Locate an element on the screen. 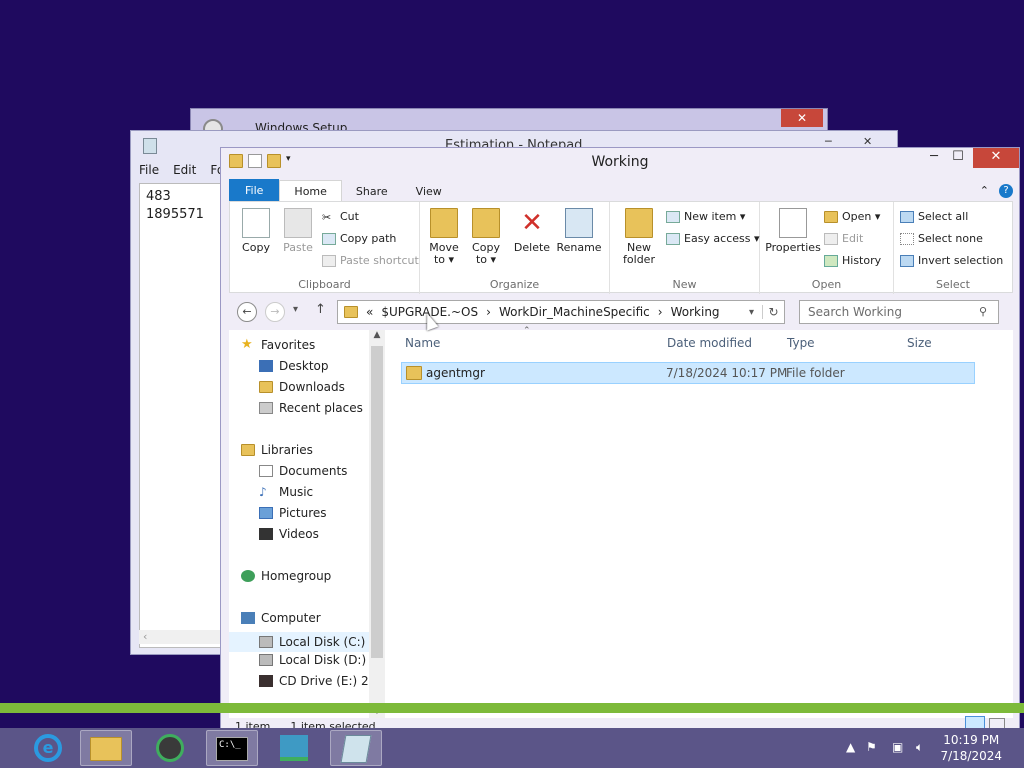 This screenshot has width=1024, height=768. forward-button: → is located at coordinates (275, 312).